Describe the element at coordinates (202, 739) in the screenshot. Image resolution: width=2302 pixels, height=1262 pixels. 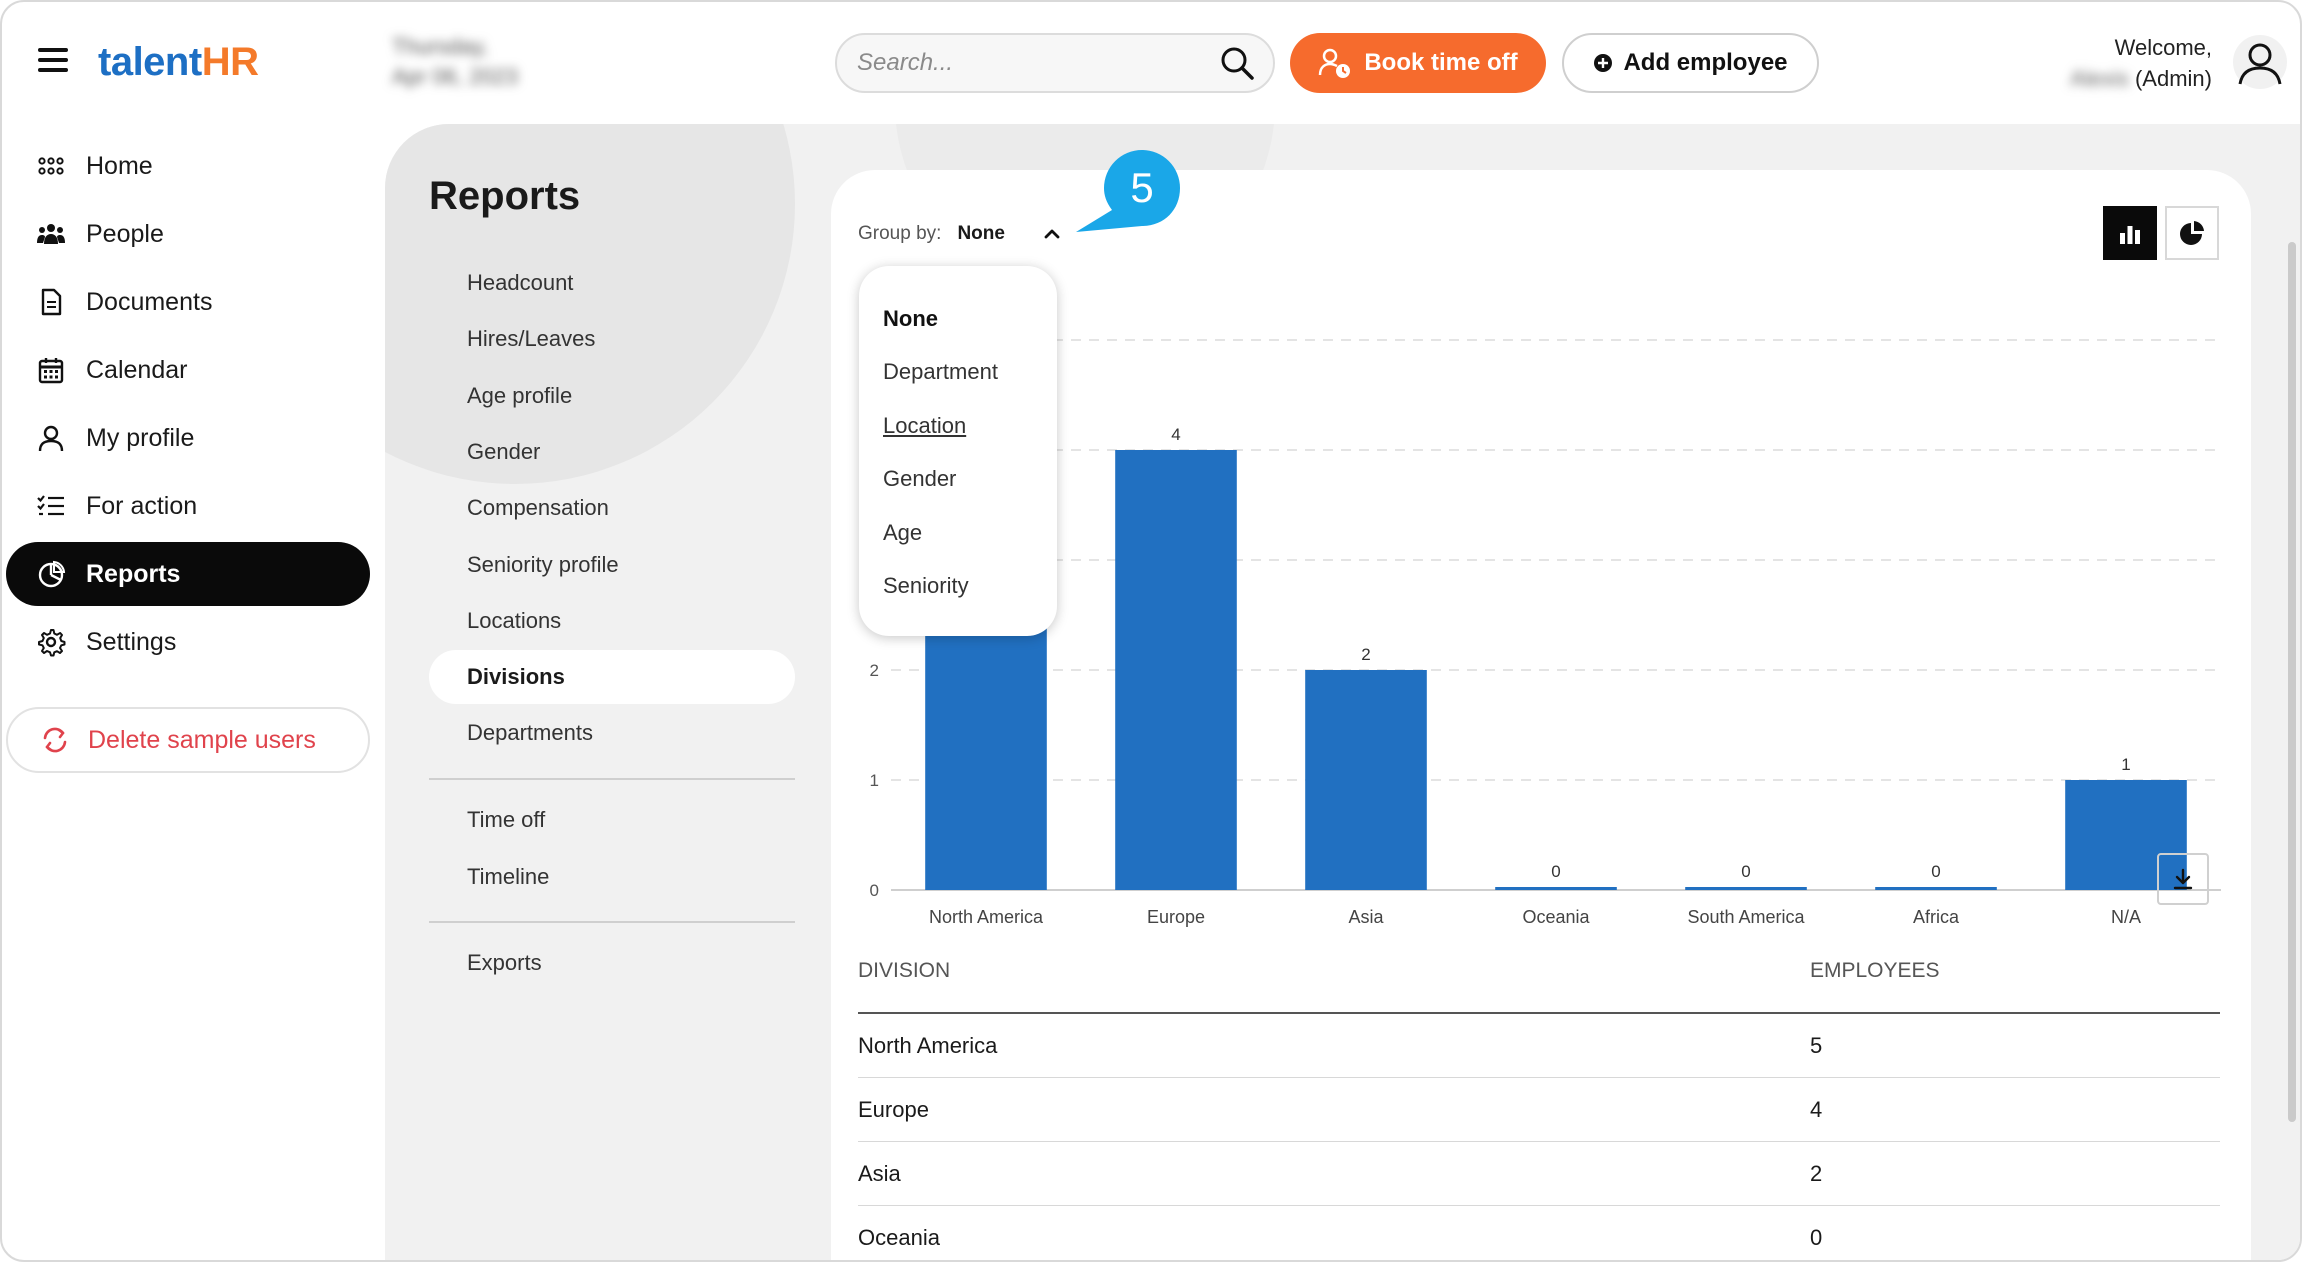
I see `delete-sample-users-label: Delete sample users` at that location.